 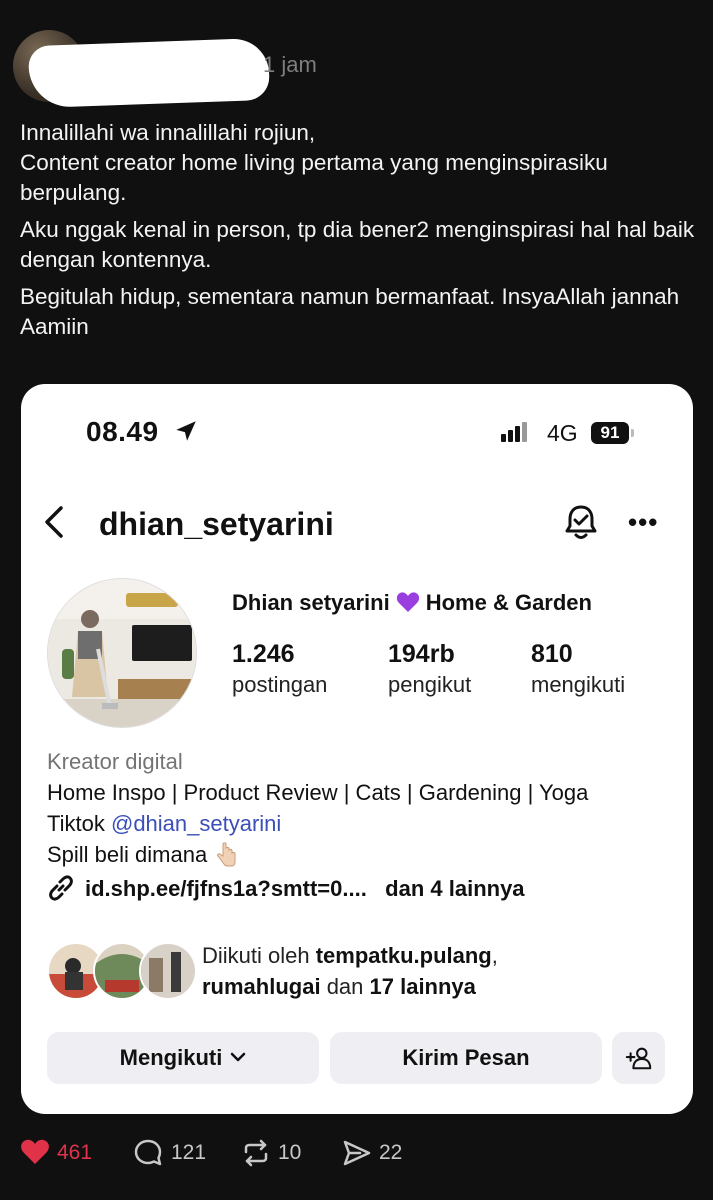 What do you see at coordinates (391, 1152) in the screenshot?
I see `share-count: 22` at bounding box center [391, 1152].